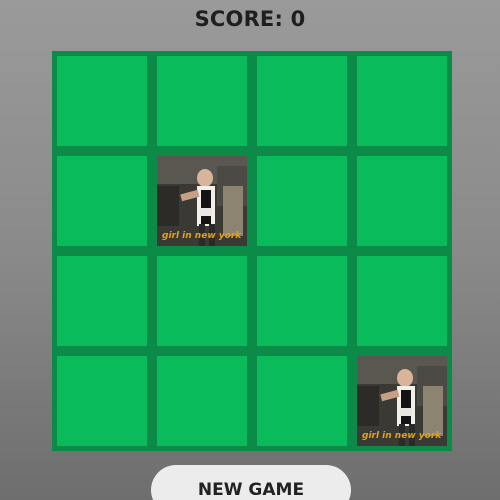 The image size is (500, 500). Describe the element at coordinates (251, 482) in the screenshot. I see `new-game-button: NEW GAME` at that location.